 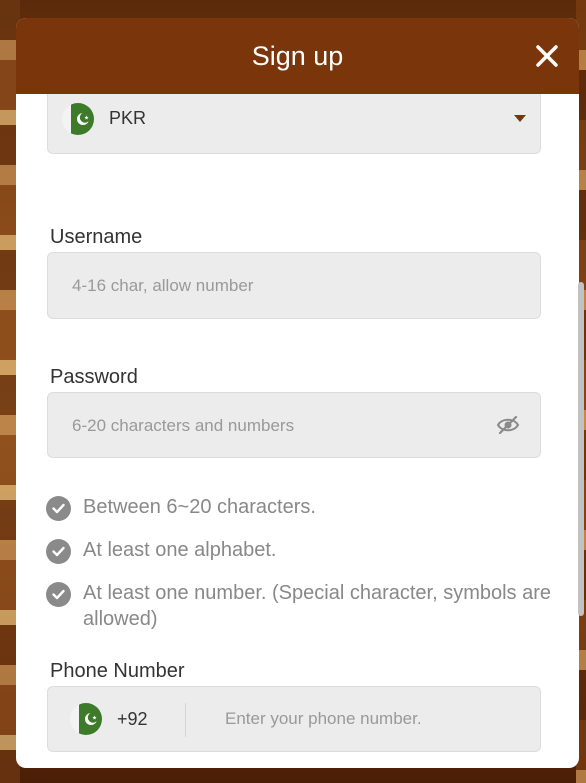 I want to click on close-icon, so click(x=547, y=56).